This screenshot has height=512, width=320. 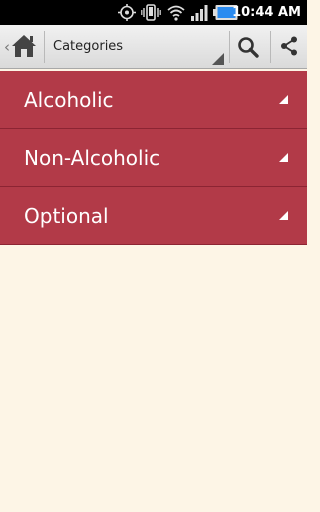 I want to click on action-bar: ‹ Categories, so click(x=153, y=47).